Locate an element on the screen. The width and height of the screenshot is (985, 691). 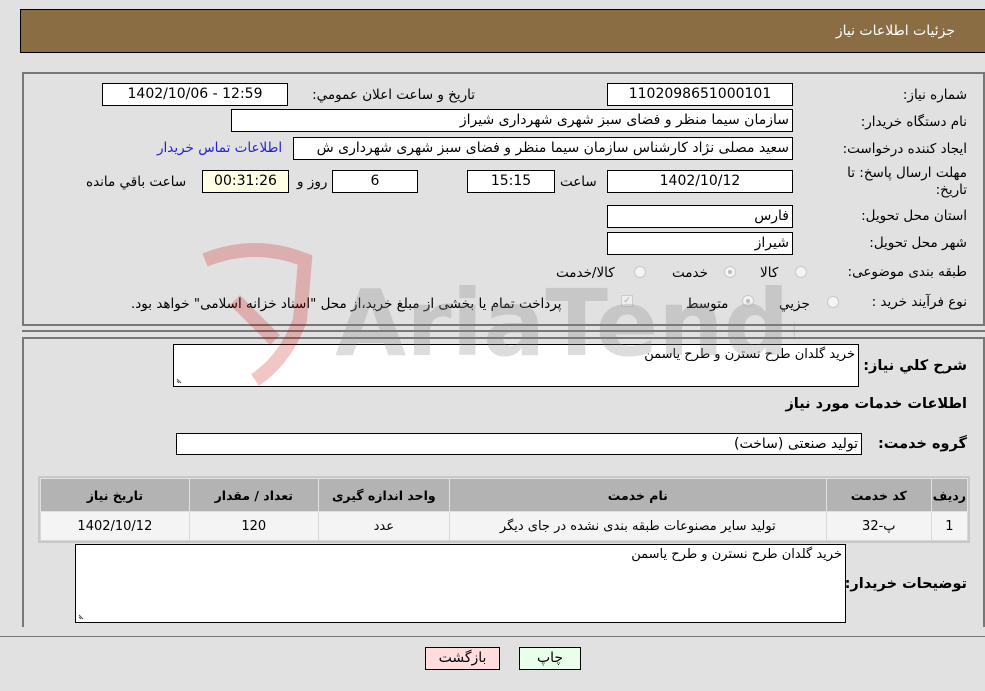
category-option-goods: کالا is located at coordinates (769, 273).